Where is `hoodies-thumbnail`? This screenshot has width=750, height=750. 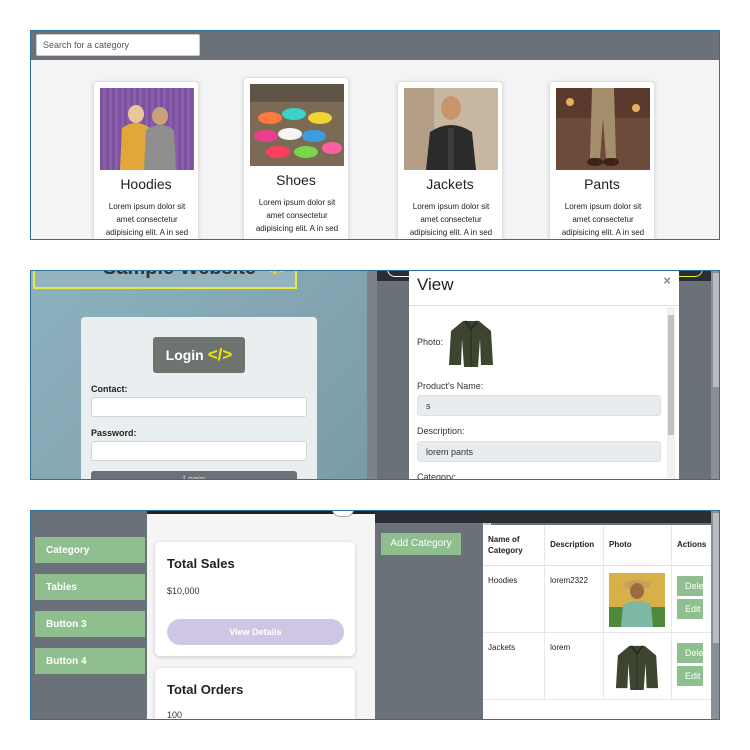 hoodies-thumbnail is located at coordinates (637, 599).